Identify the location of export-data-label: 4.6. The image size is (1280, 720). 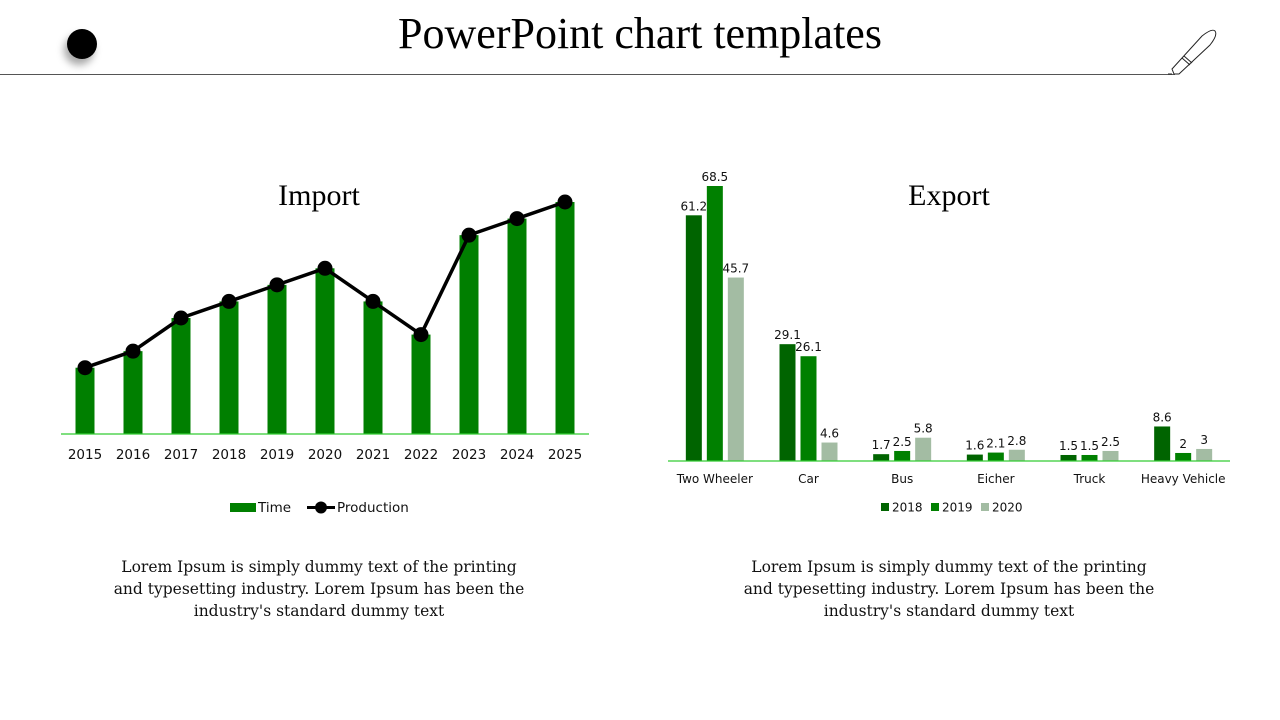
(829, 434).